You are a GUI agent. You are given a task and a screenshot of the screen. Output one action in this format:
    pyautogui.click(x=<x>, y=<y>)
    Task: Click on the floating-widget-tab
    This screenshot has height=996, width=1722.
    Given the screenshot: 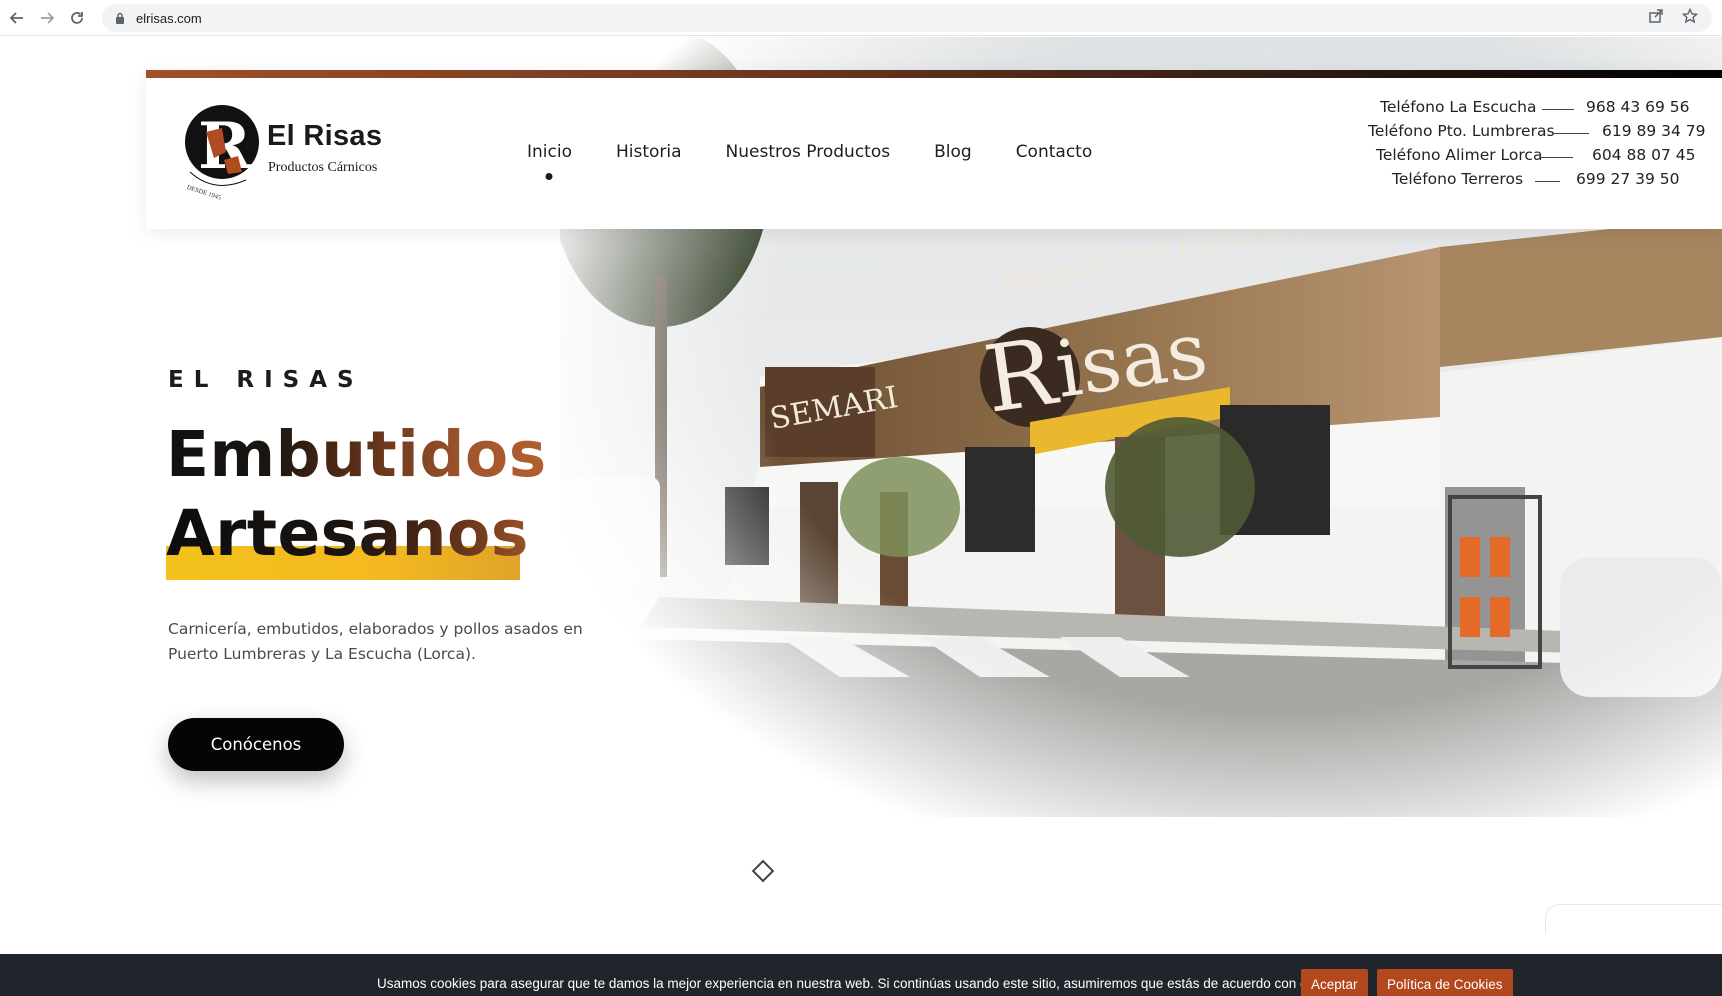 What is the action you would take?
    pyautogui.click(x=1633, y=919)
    